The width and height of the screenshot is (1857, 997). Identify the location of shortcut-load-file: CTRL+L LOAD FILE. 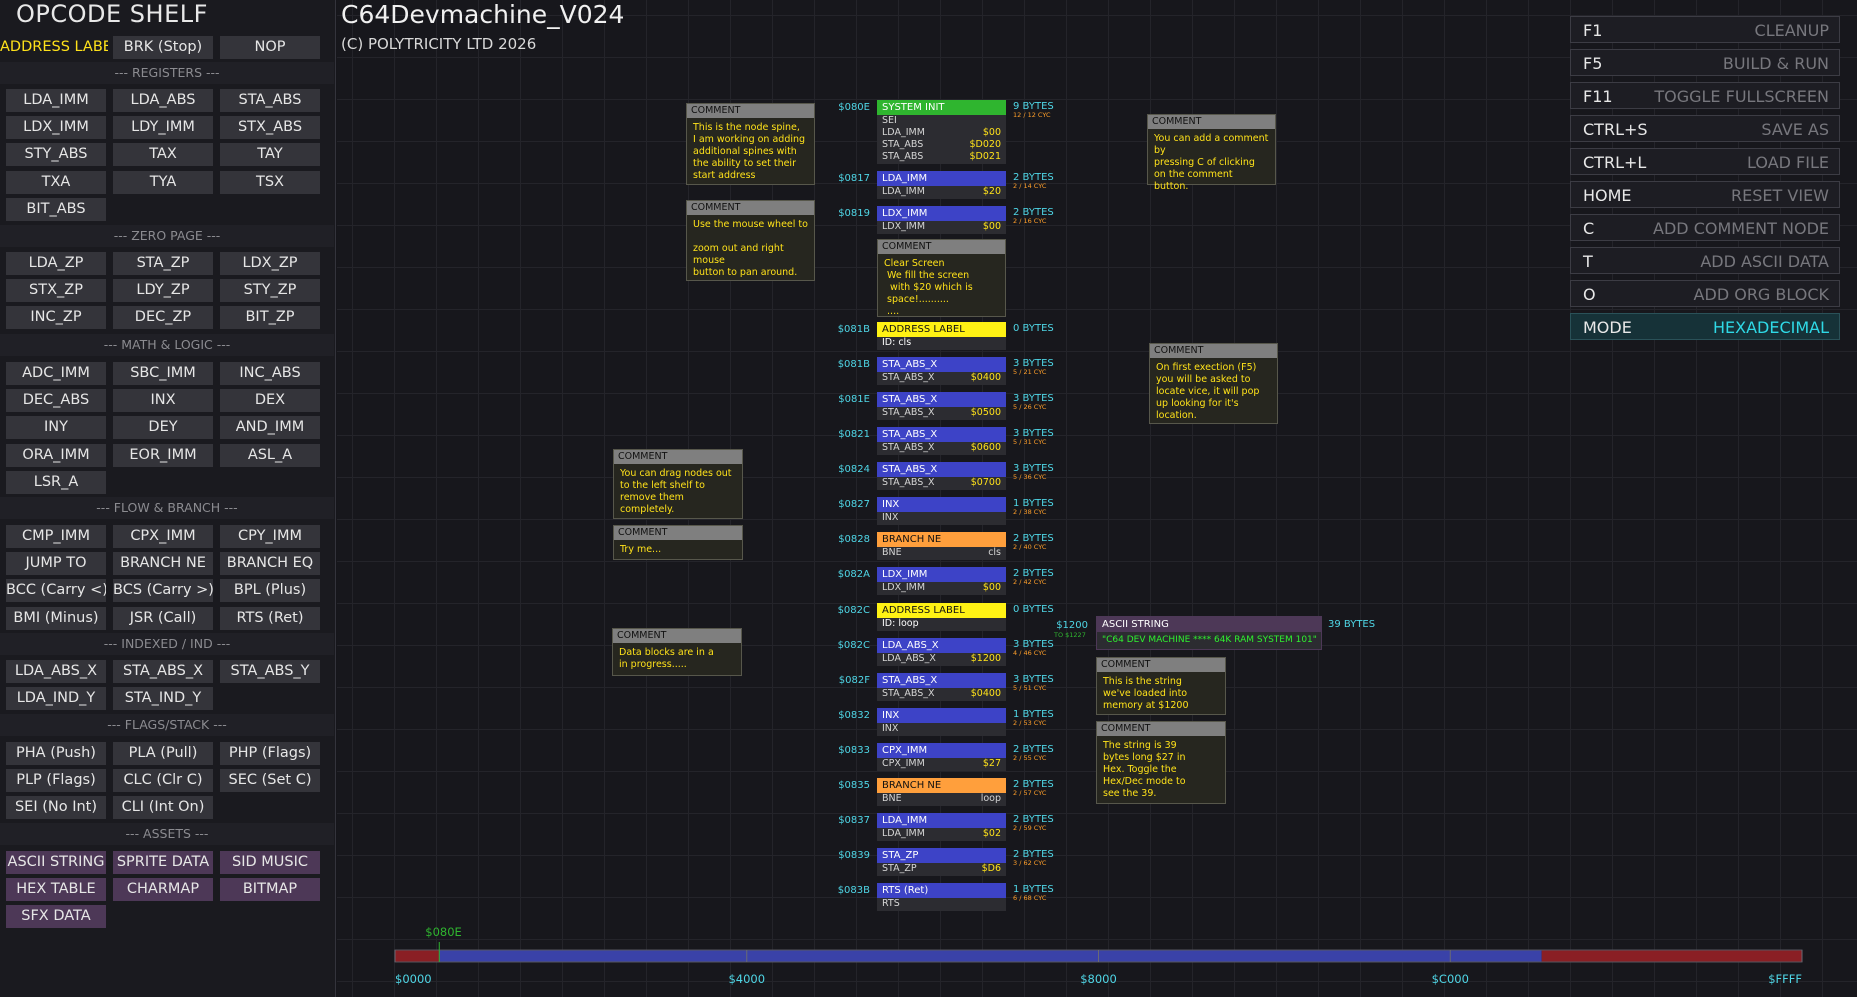
(1705, 161).